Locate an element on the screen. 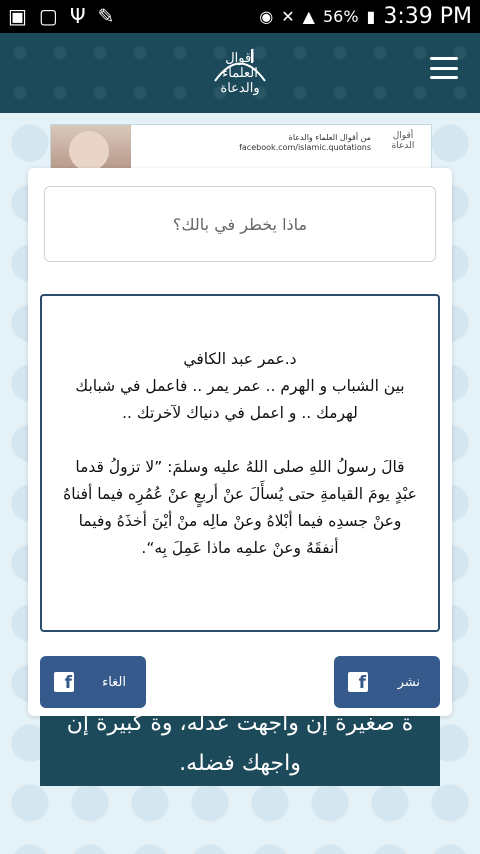 The image size is (480, 854). share-button: f نشر is located at coordinates (387, 682).